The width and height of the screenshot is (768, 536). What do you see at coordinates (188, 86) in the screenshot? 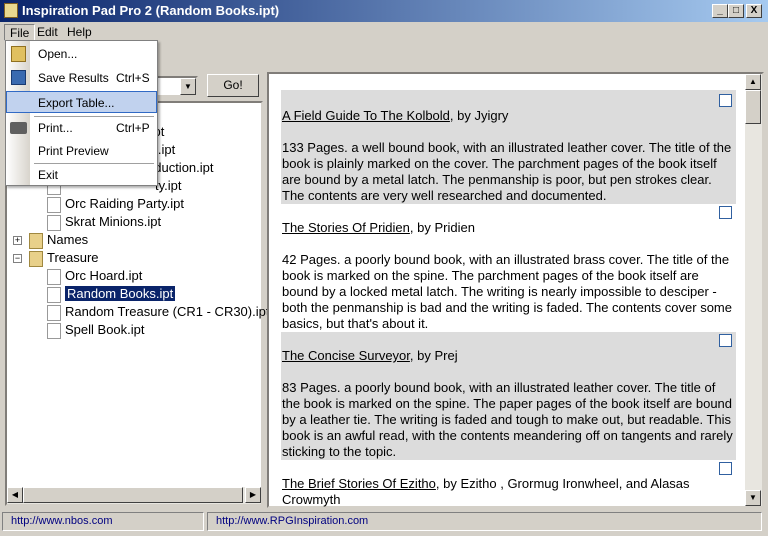
I see `chevron-down-icon: ▼` at bounding box center [188, 86].